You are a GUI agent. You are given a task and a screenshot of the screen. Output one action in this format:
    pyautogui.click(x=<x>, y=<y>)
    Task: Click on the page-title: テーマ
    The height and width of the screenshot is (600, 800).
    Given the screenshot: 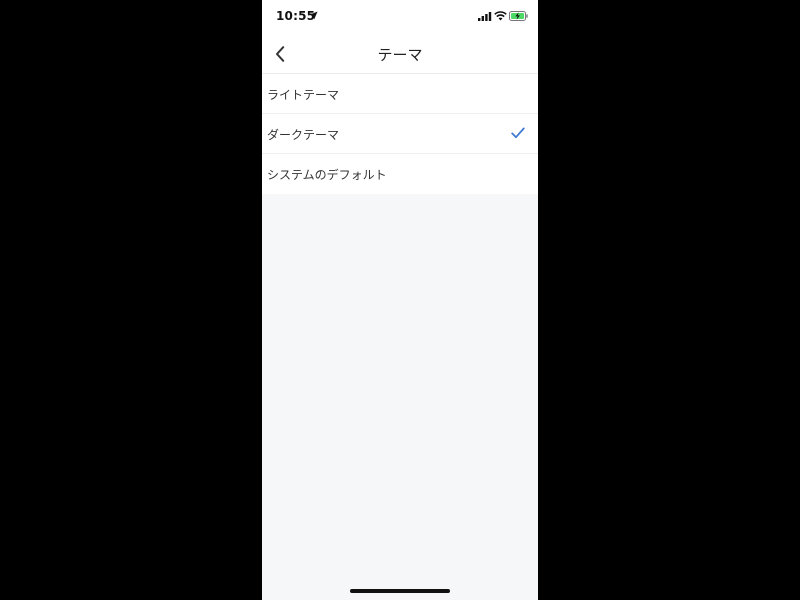 What is the action you would take?
    pyautogui.click(x=400, y=55)
    